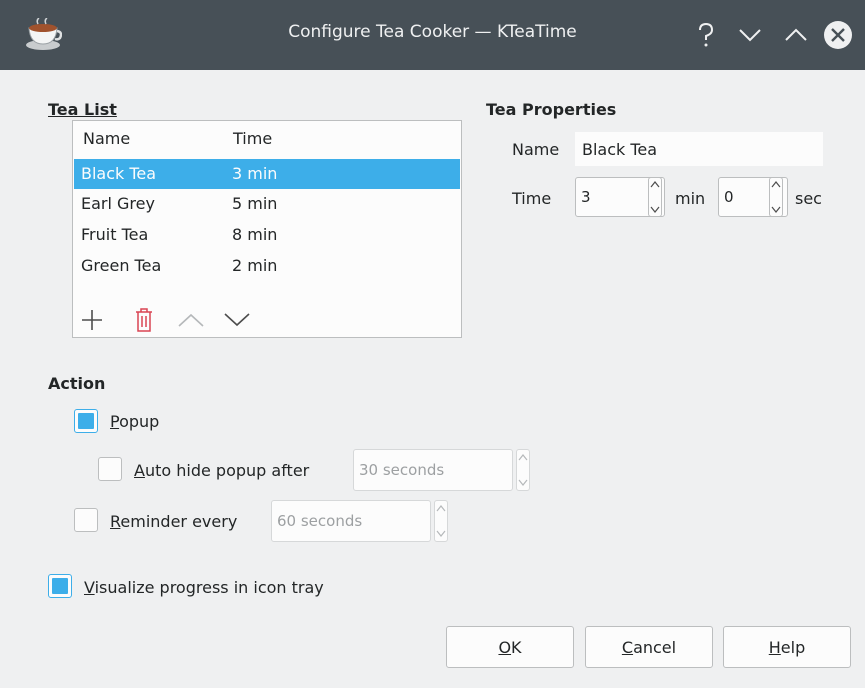  I want to click on reminder-checkbox, so click(86, 520).